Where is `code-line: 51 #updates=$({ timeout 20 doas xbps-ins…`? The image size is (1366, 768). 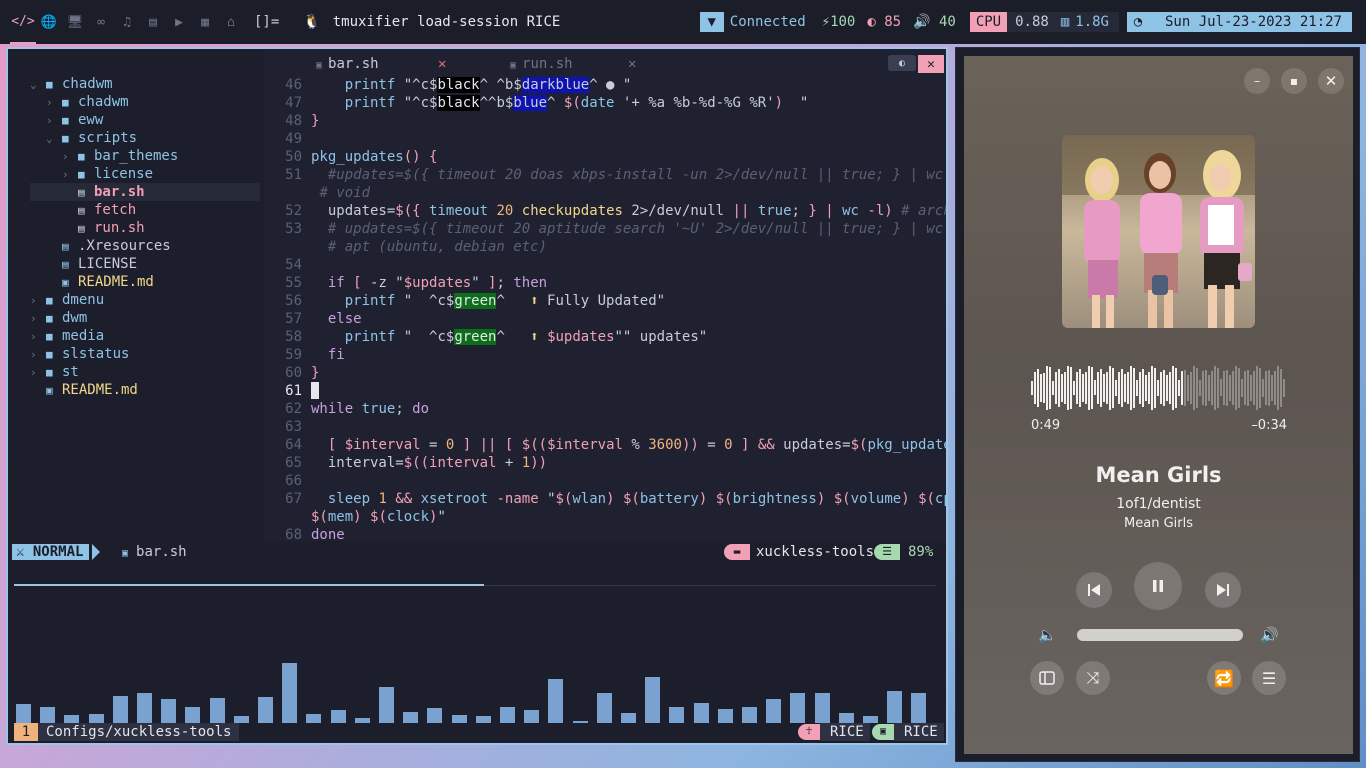 code-line: 51 #updates=$({ timeout 20 doas xbps-ins… is located at coordinates (605, 175).